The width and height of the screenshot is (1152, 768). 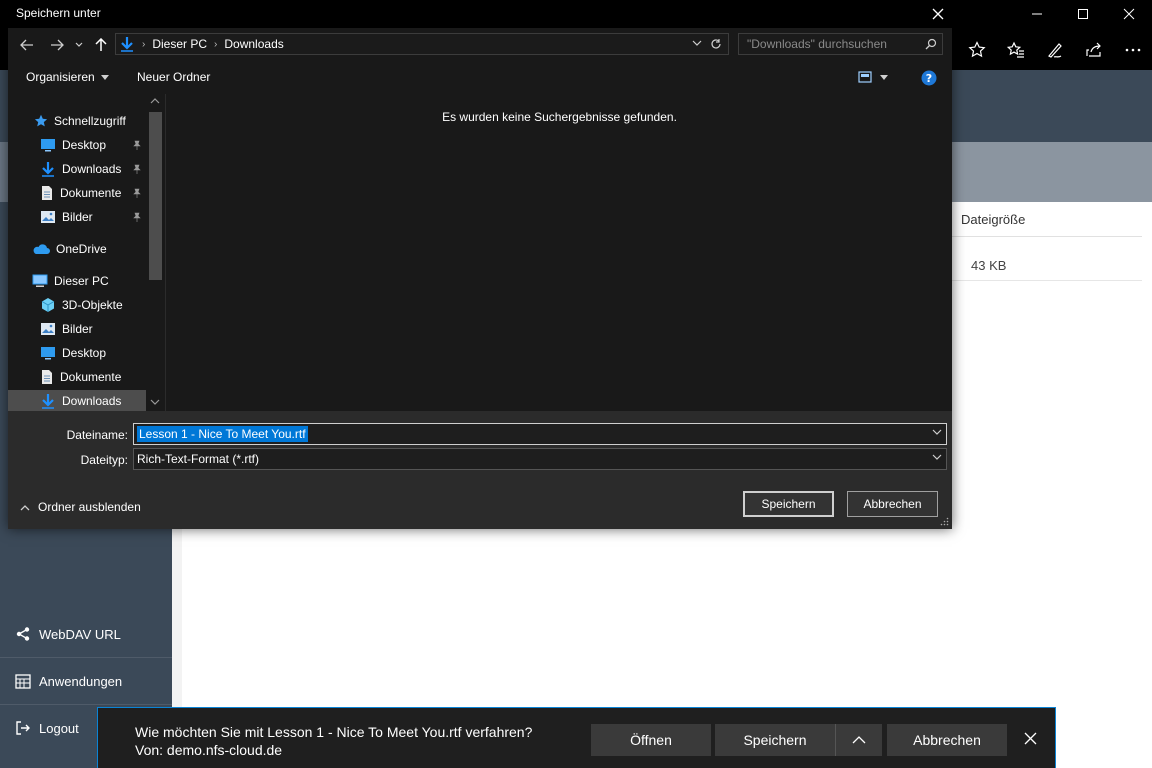 I want to click on cancel-download-button: Abbrechen, so click(x=947, y=740).